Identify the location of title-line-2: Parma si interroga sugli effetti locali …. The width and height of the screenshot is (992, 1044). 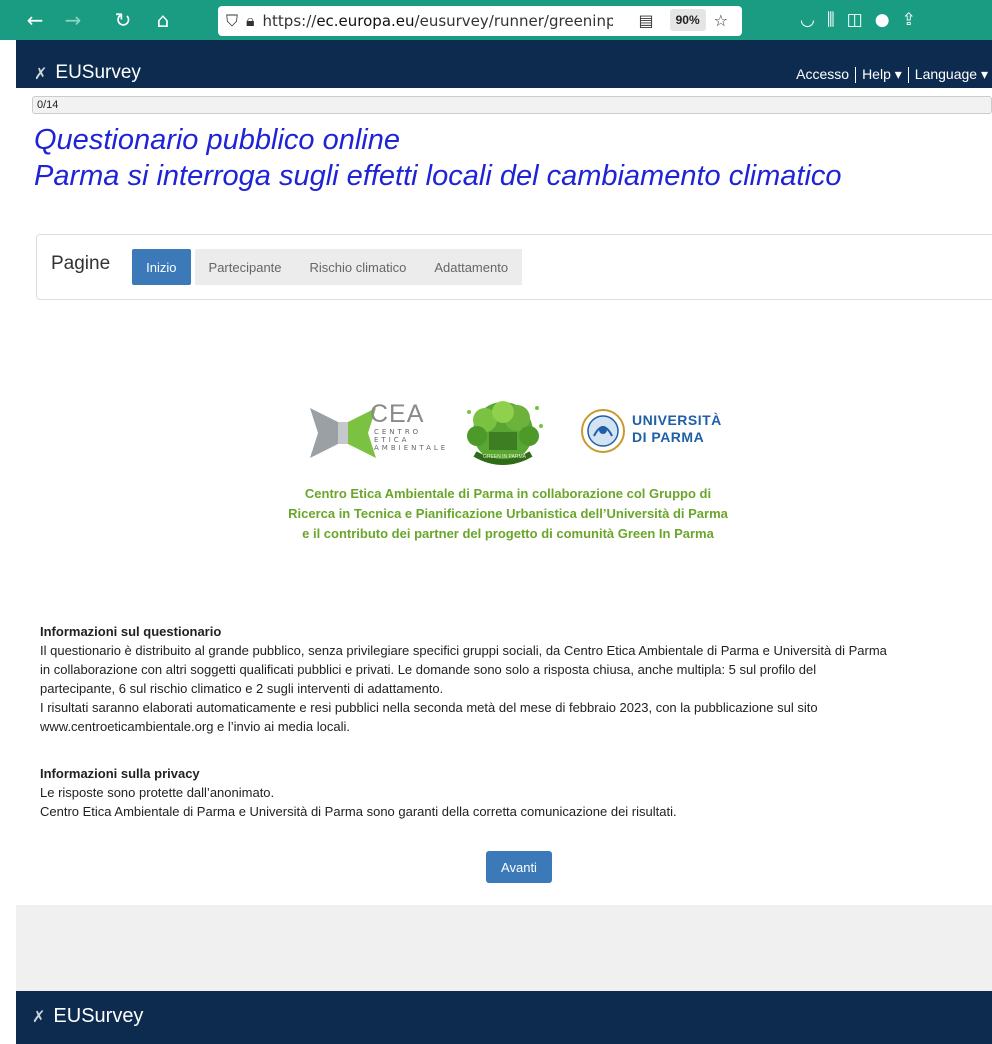
(438, 176).